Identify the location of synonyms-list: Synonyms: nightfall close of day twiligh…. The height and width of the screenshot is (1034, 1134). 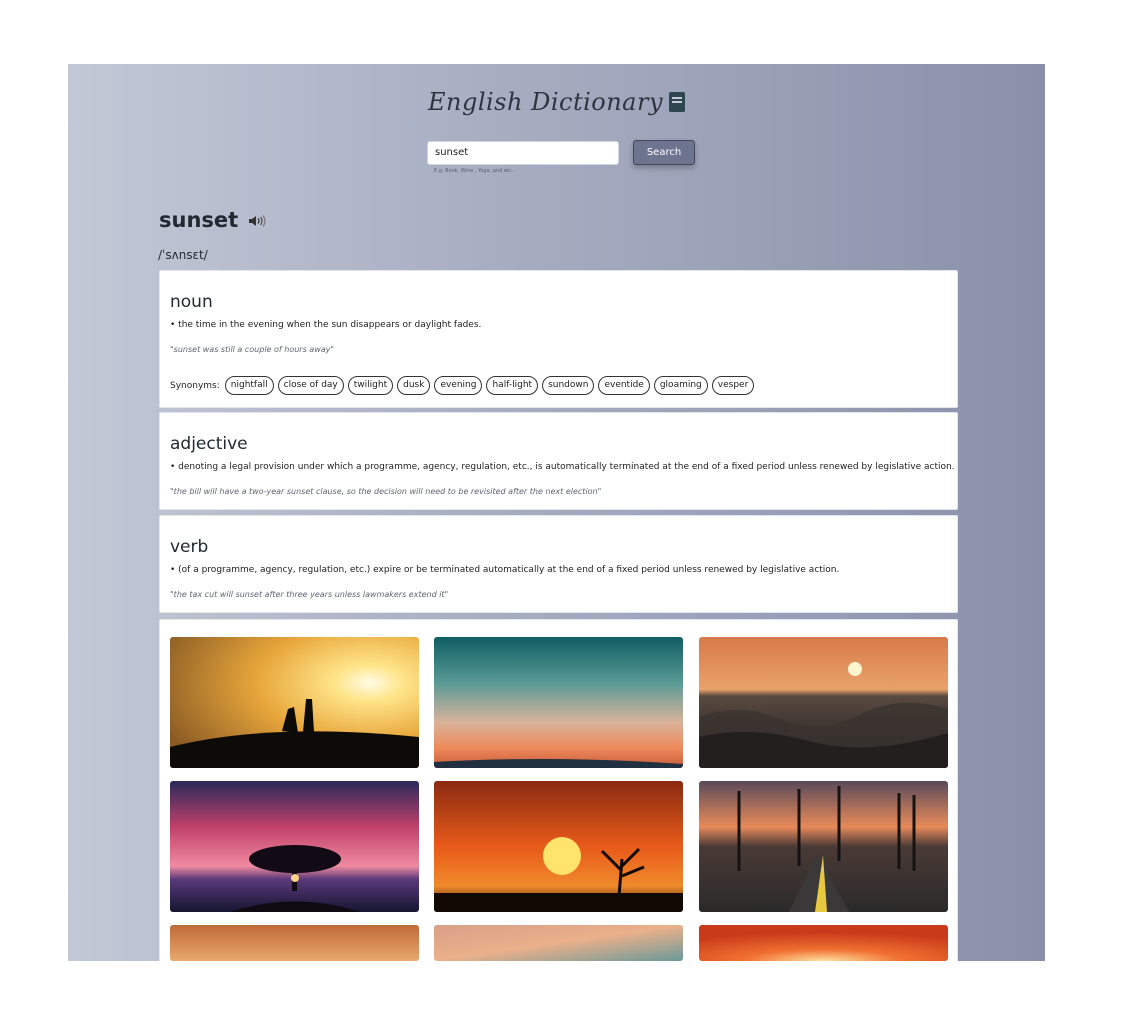
(464, 385).